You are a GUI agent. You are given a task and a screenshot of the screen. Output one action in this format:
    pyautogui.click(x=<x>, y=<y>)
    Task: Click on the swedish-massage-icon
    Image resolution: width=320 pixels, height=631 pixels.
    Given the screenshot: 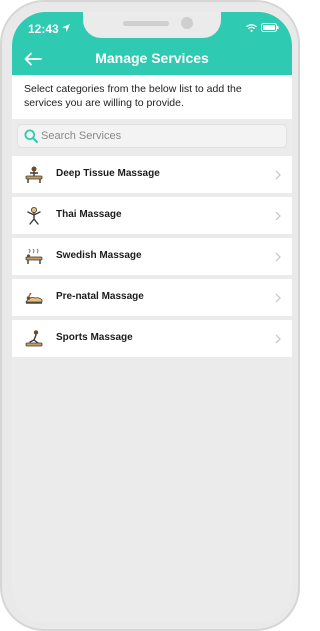 What is the action you would take?
    pyautogui.click(x=34, y=256)
    